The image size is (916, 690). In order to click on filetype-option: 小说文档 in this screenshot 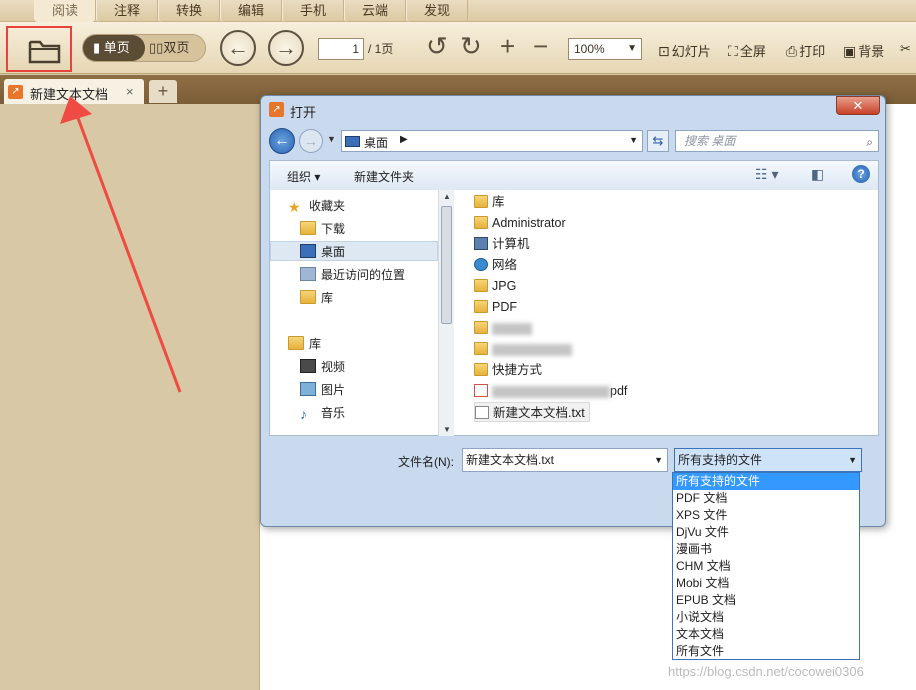, I will do `click(766, 617)`.